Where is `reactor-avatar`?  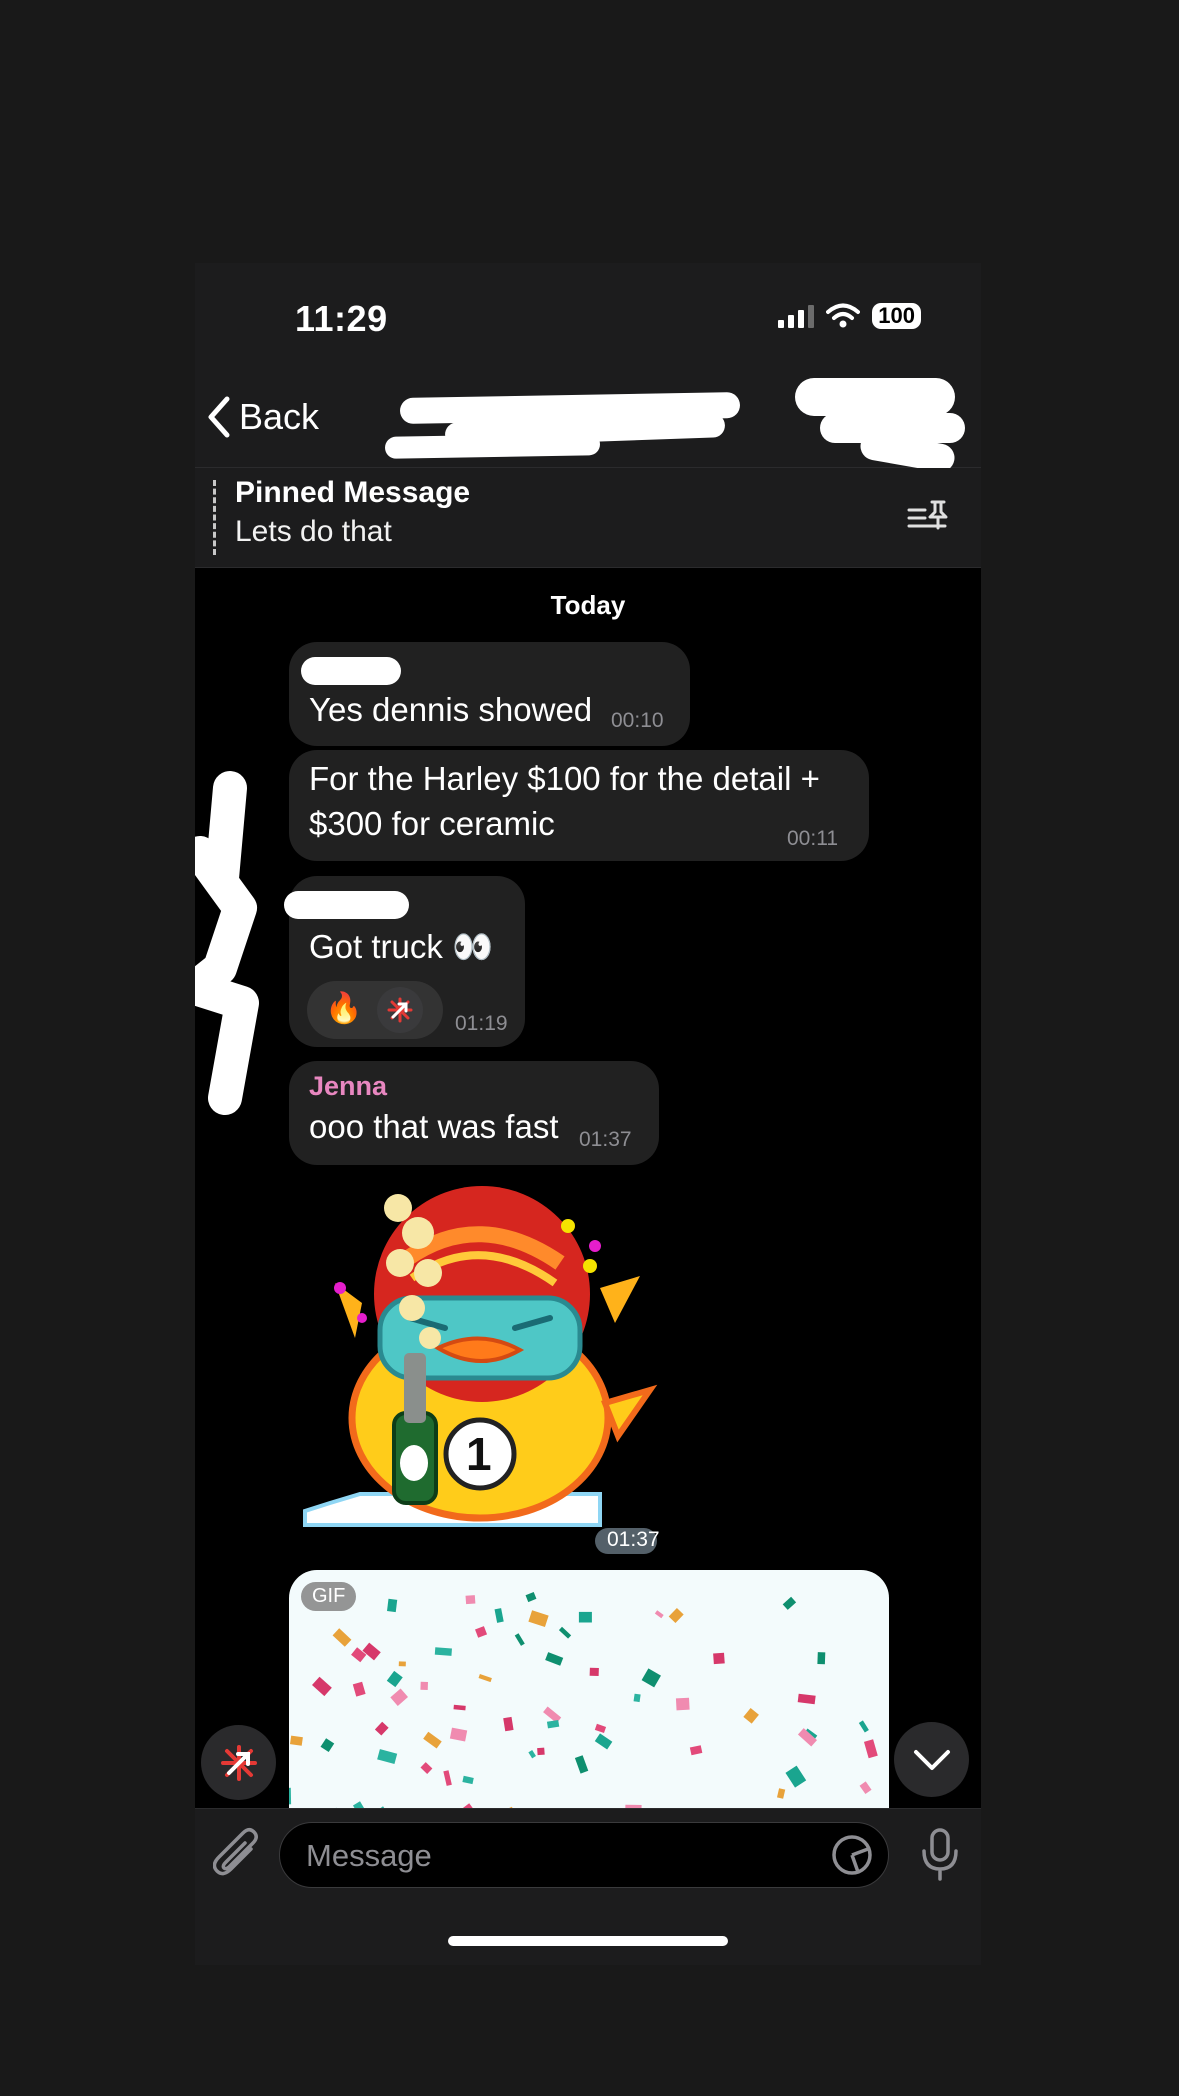
reactor-avatar is located at coordinates (400, 1010).